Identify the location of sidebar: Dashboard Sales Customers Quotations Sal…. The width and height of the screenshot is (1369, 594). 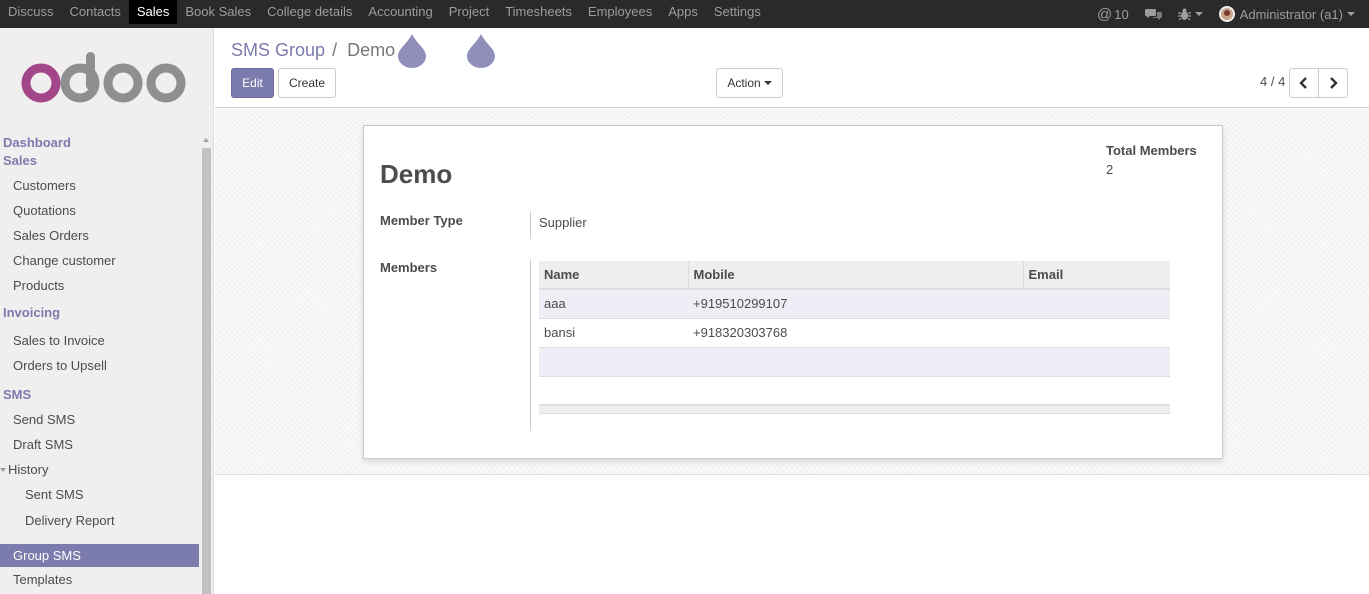
(107, 311).